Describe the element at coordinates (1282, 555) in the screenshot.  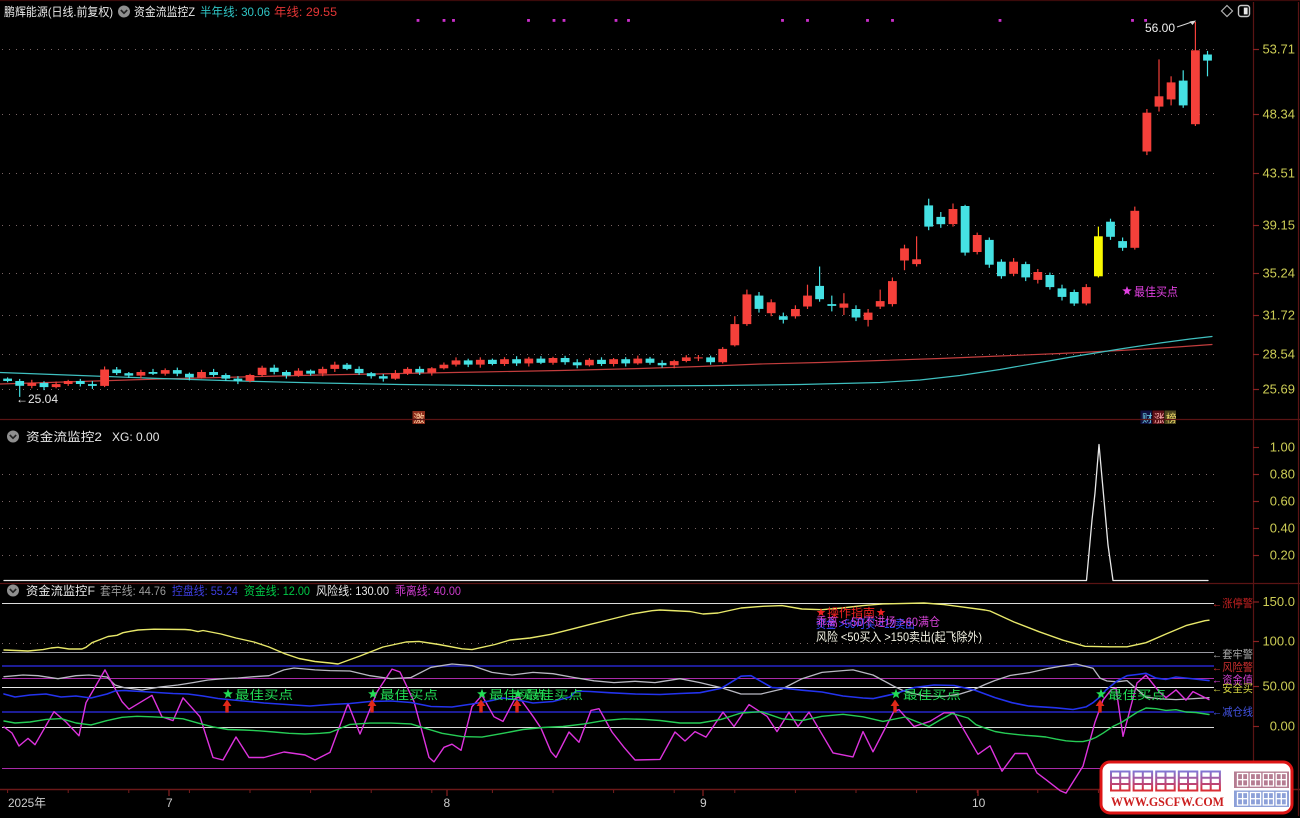
I see `svg-text: 0.20` at that location.